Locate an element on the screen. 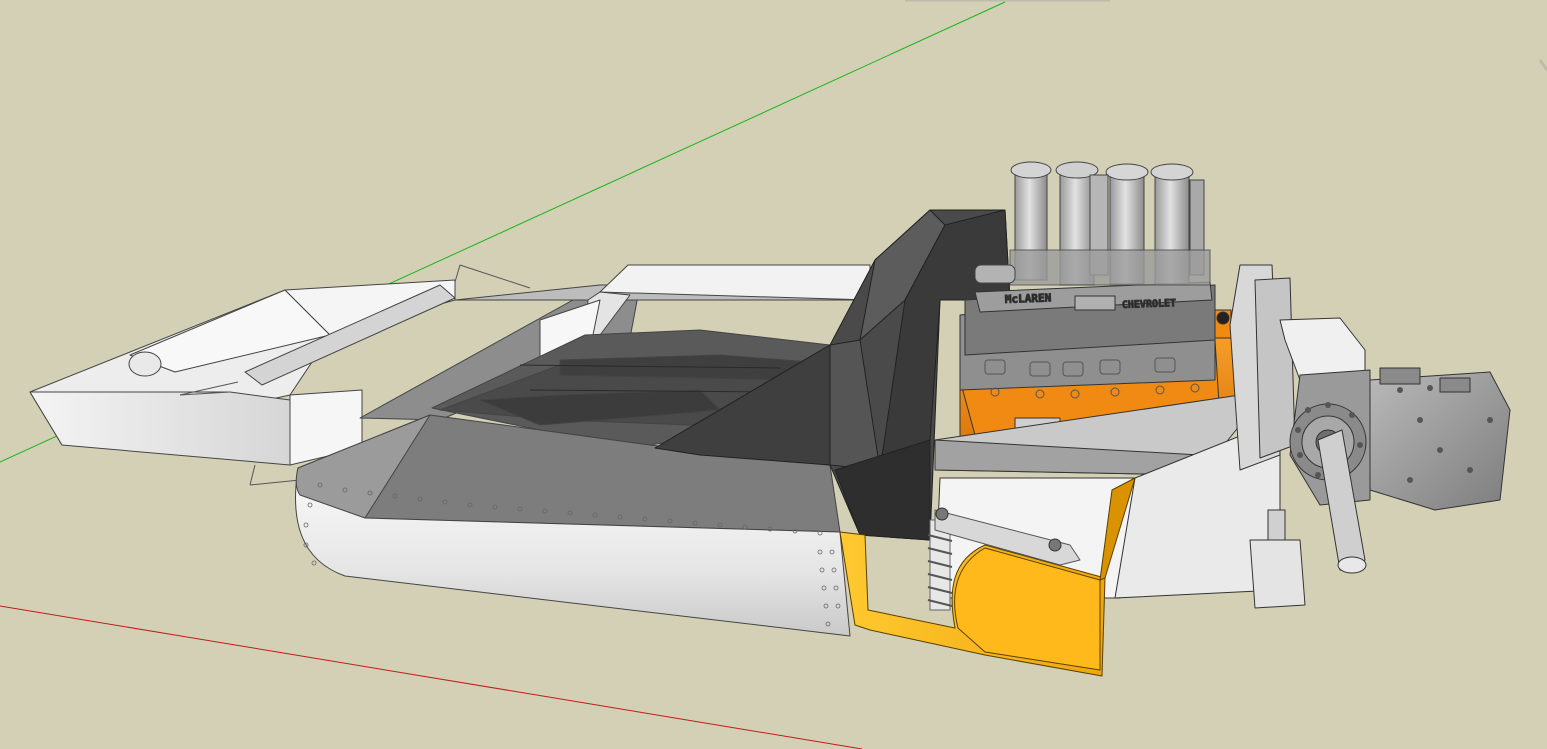  gearbox is located at coordinates (1400, 470).